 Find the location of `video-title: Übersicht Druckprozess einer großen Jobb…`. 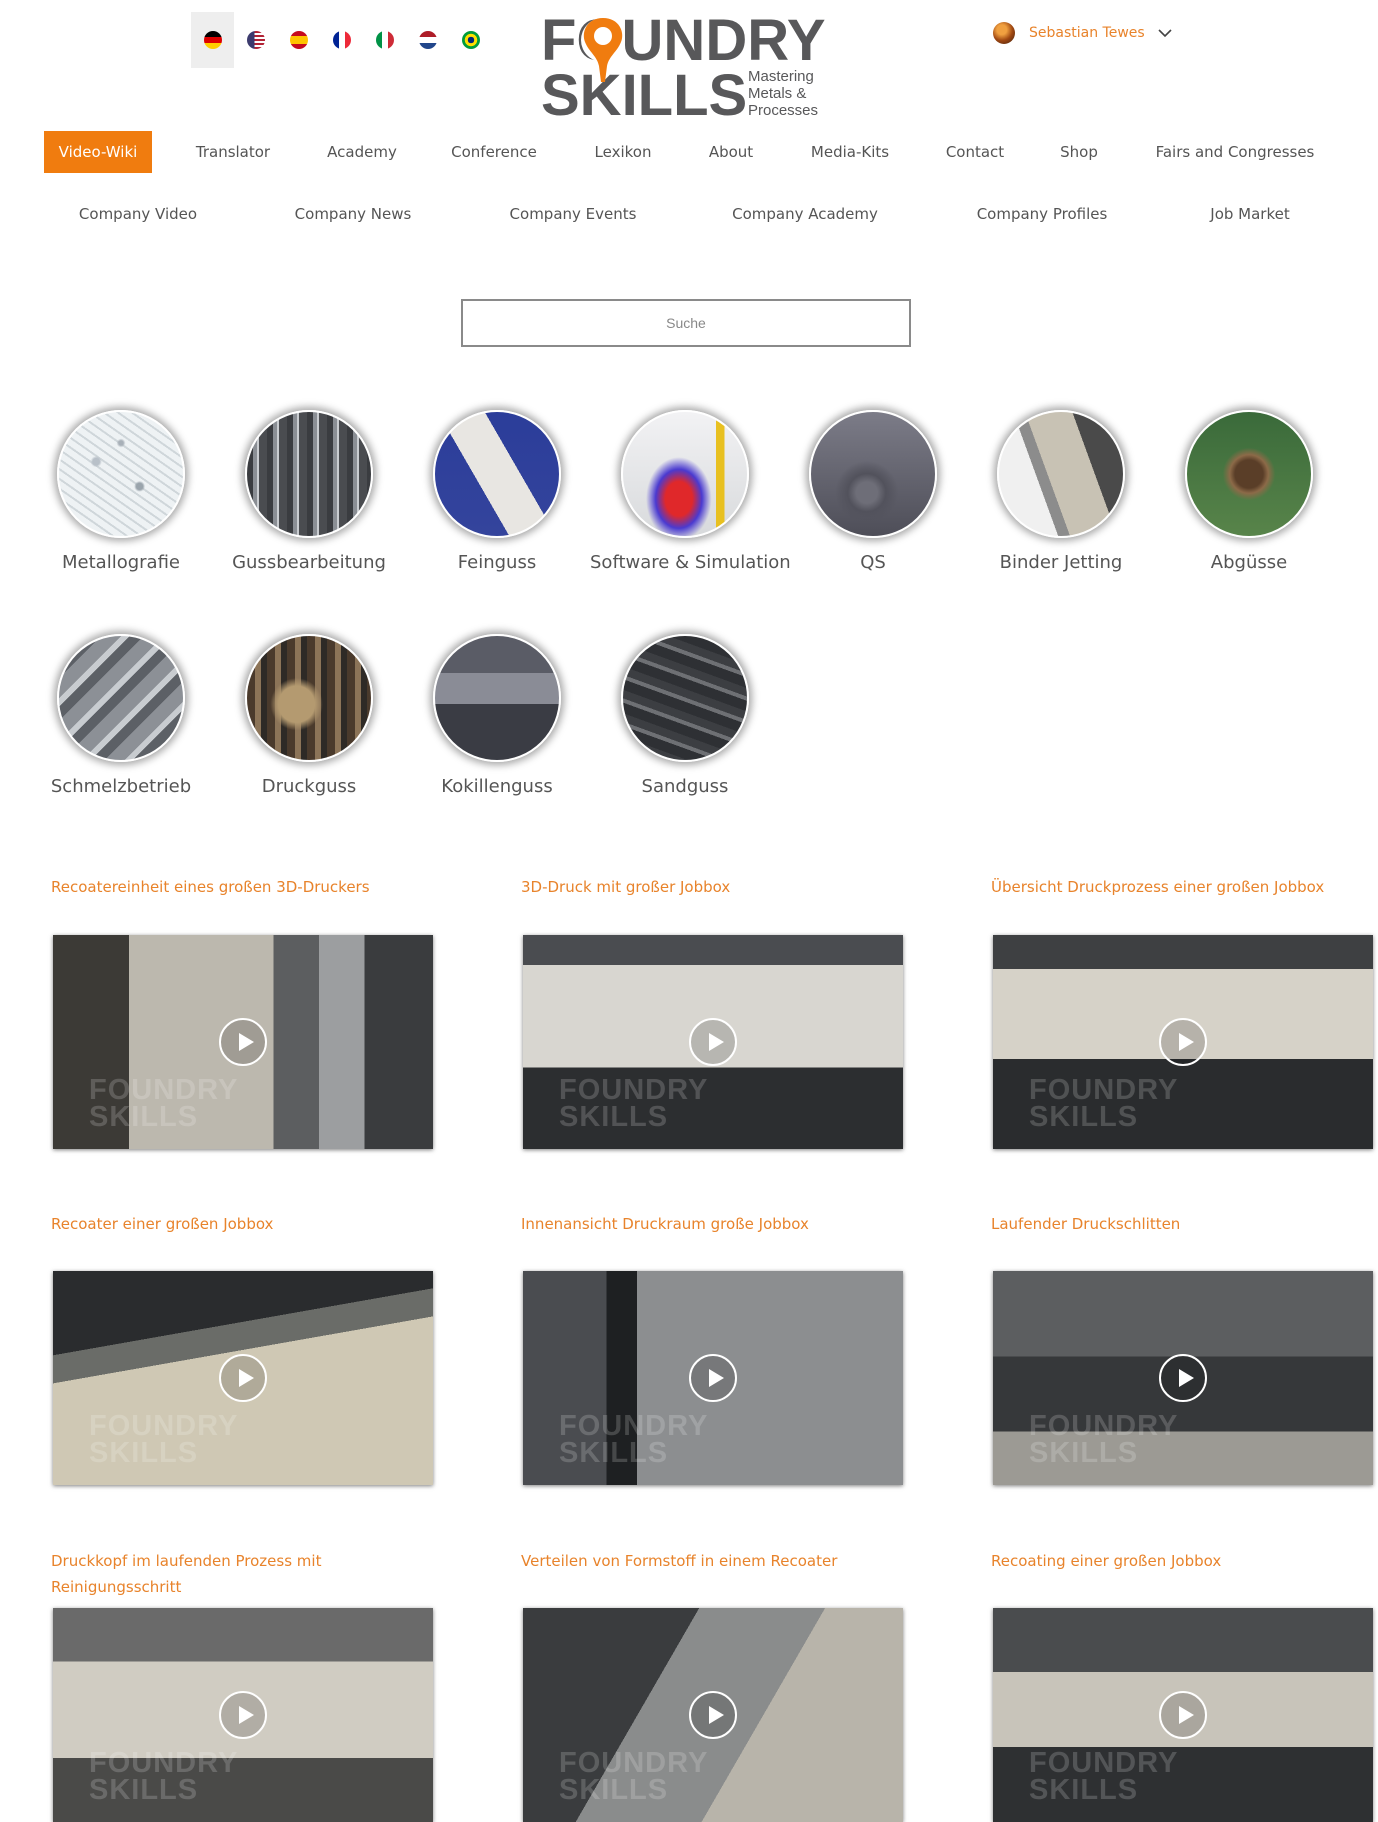

video-title: Übersicht Druckprozess einer großen Jobb… is located at coordinates (1184, 887).